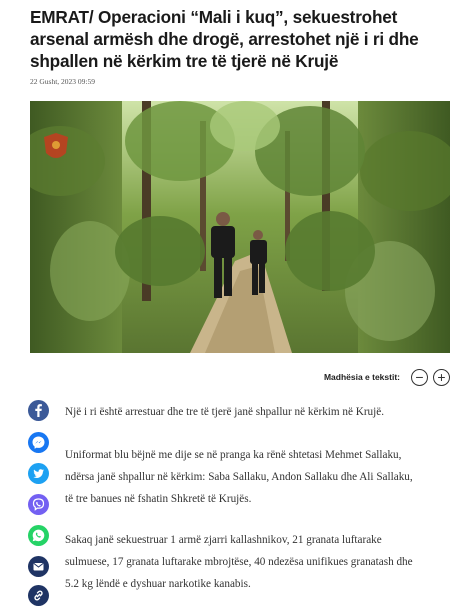 The height and width of the screenshot is (606, 460). I want to click on share-facebook-button, so click(38, 410).